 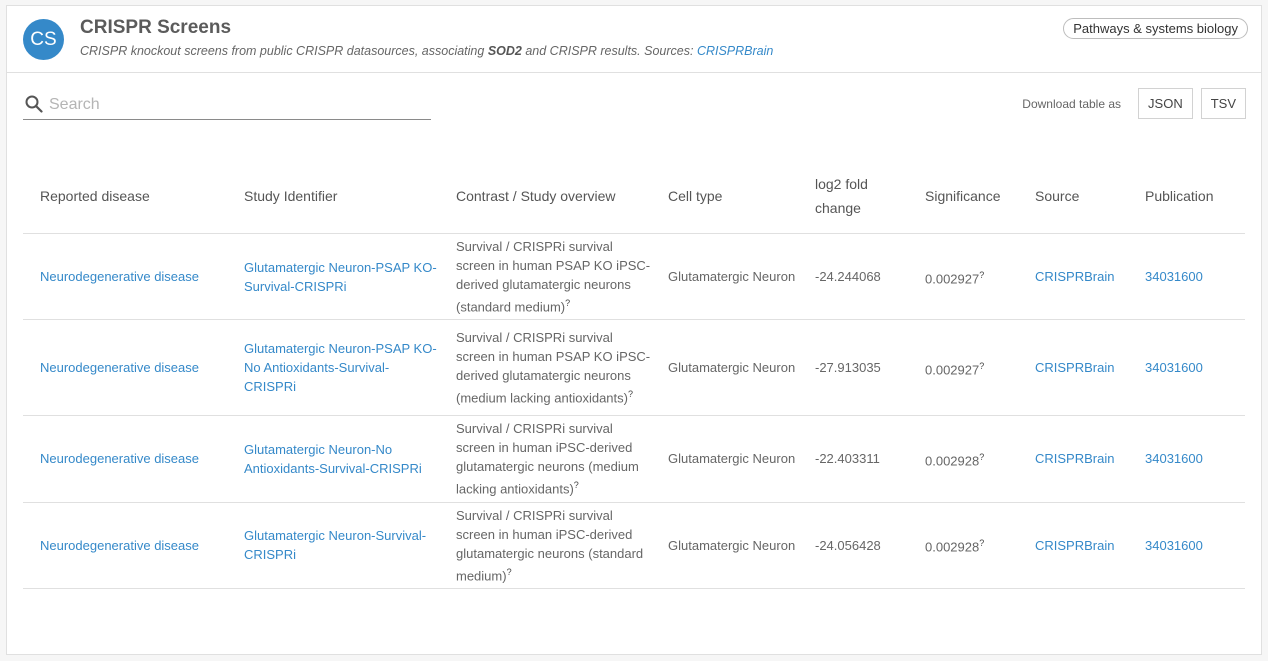 I want to click on description-text: and CRISPR results. Sources:, so click(x=609, y=51).